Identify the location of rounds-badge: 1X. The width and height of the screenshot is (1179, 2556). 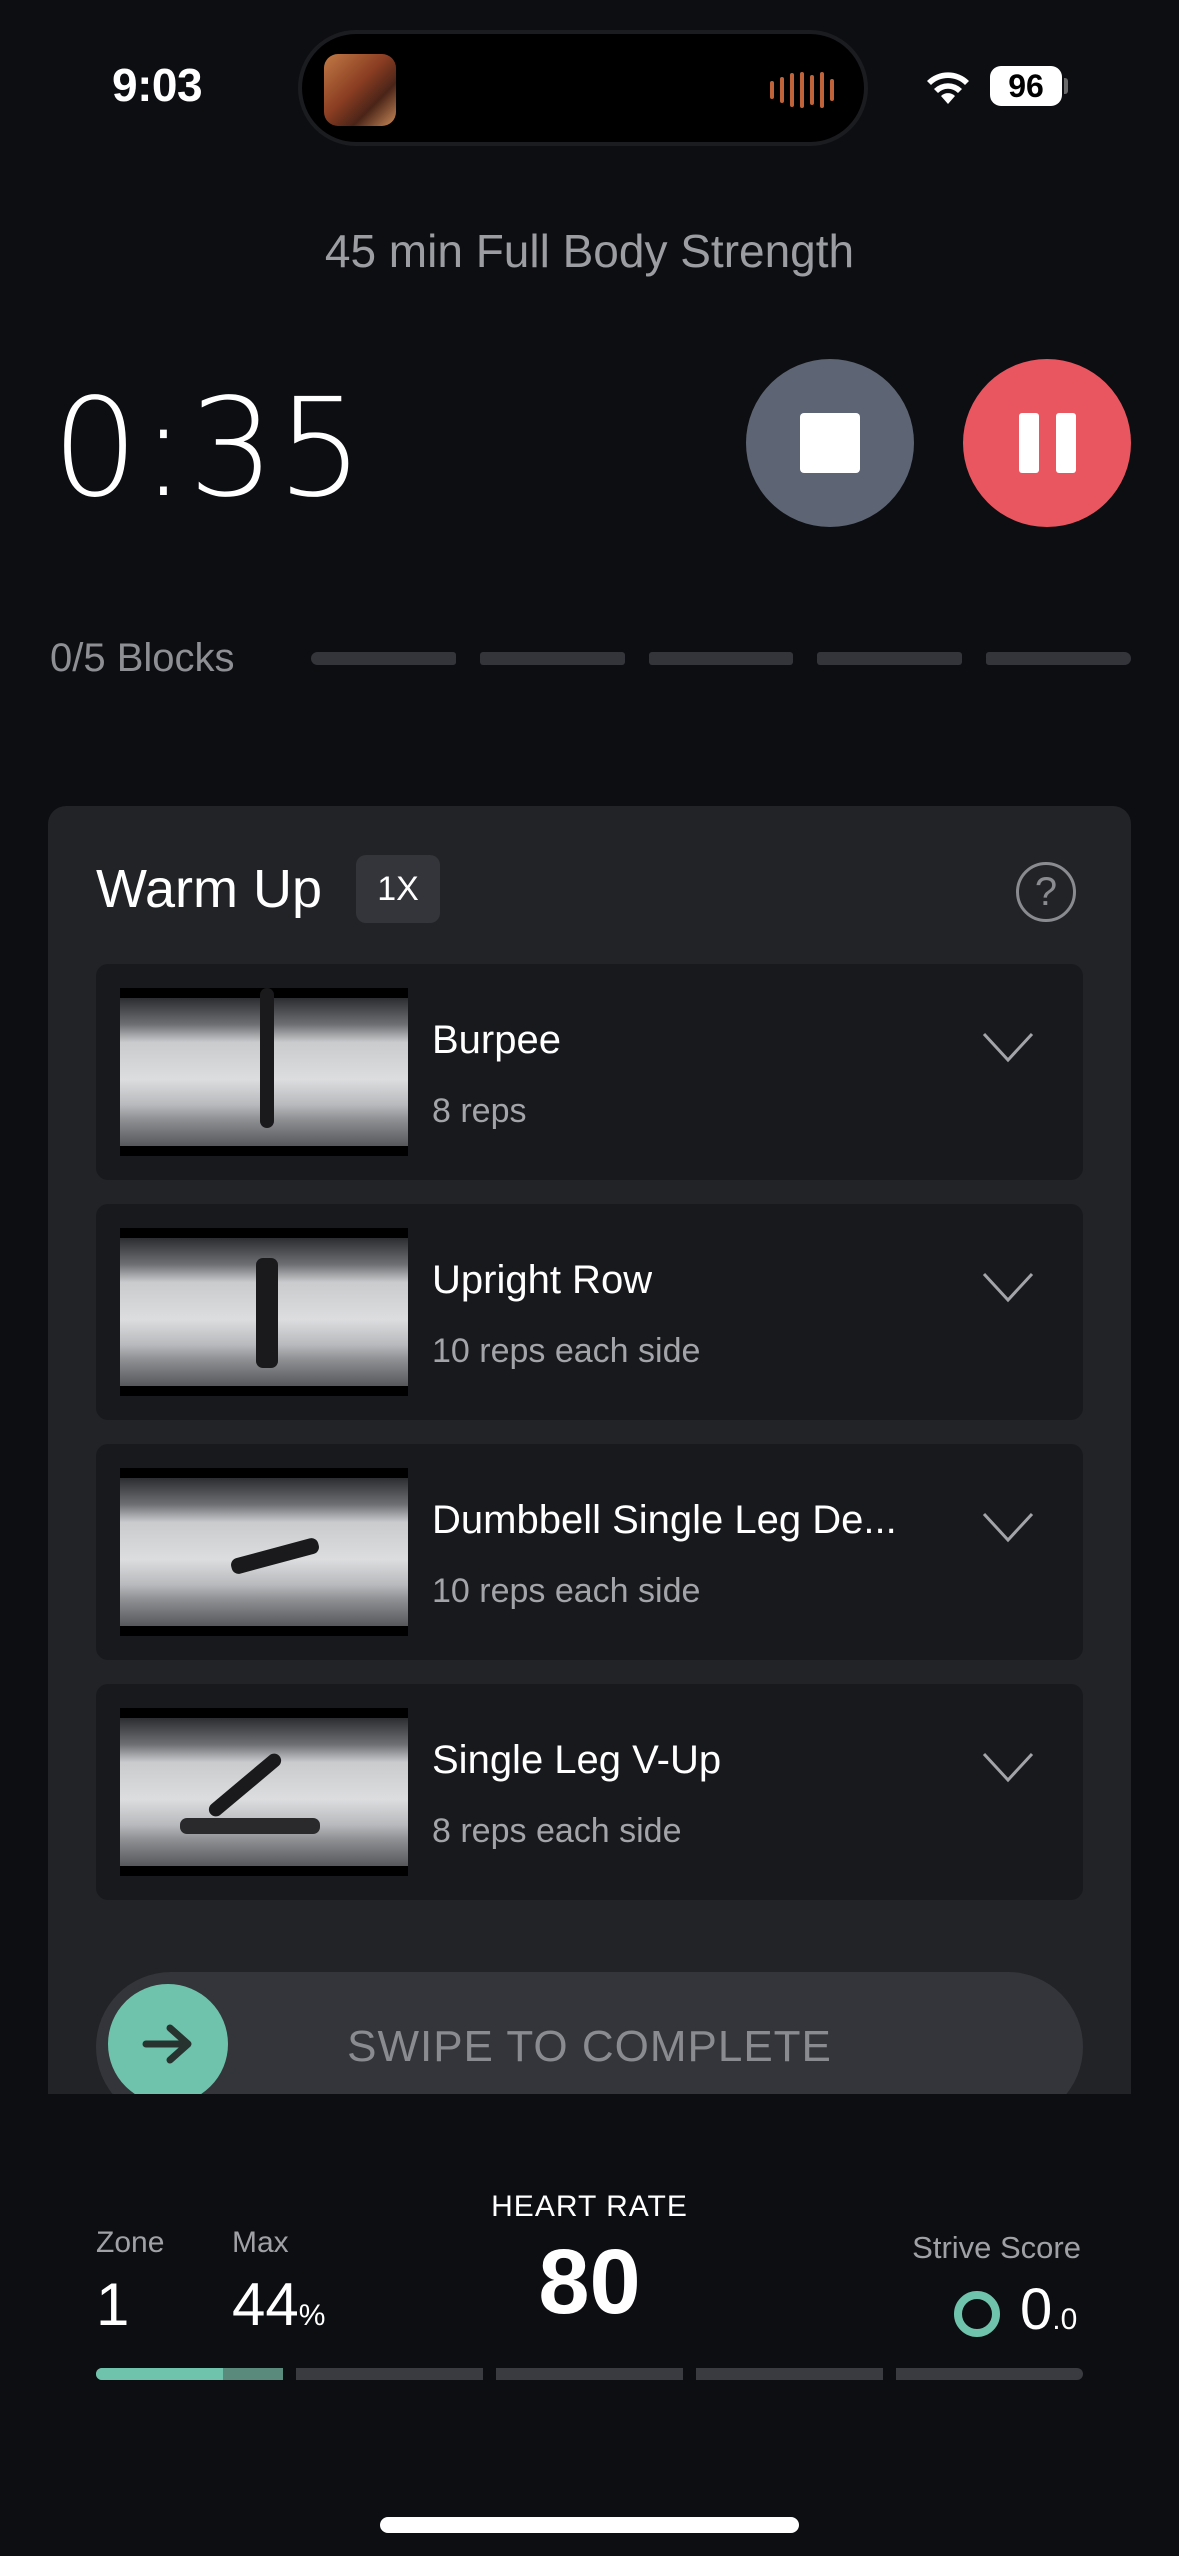
(398, 889).